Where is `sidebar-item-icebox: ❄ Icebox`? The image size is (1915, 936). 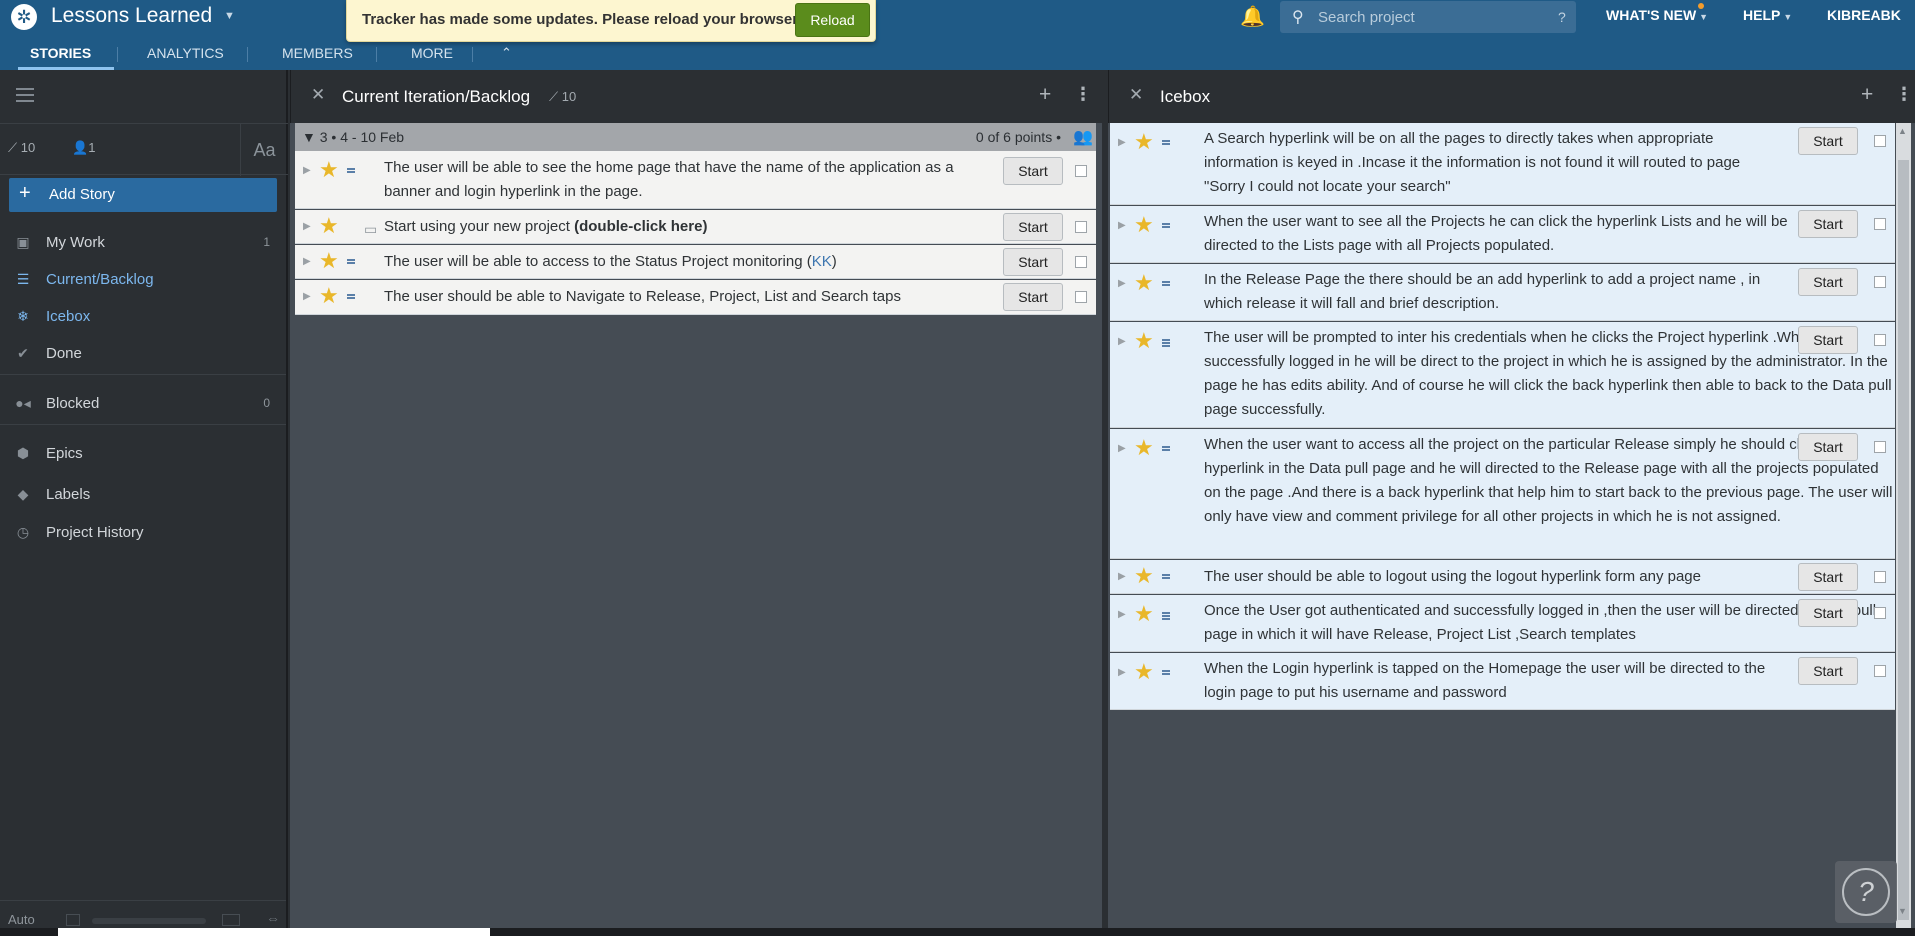 sidebar-item-icebox: ❄ Icebox is located at coordinates (143, 317).